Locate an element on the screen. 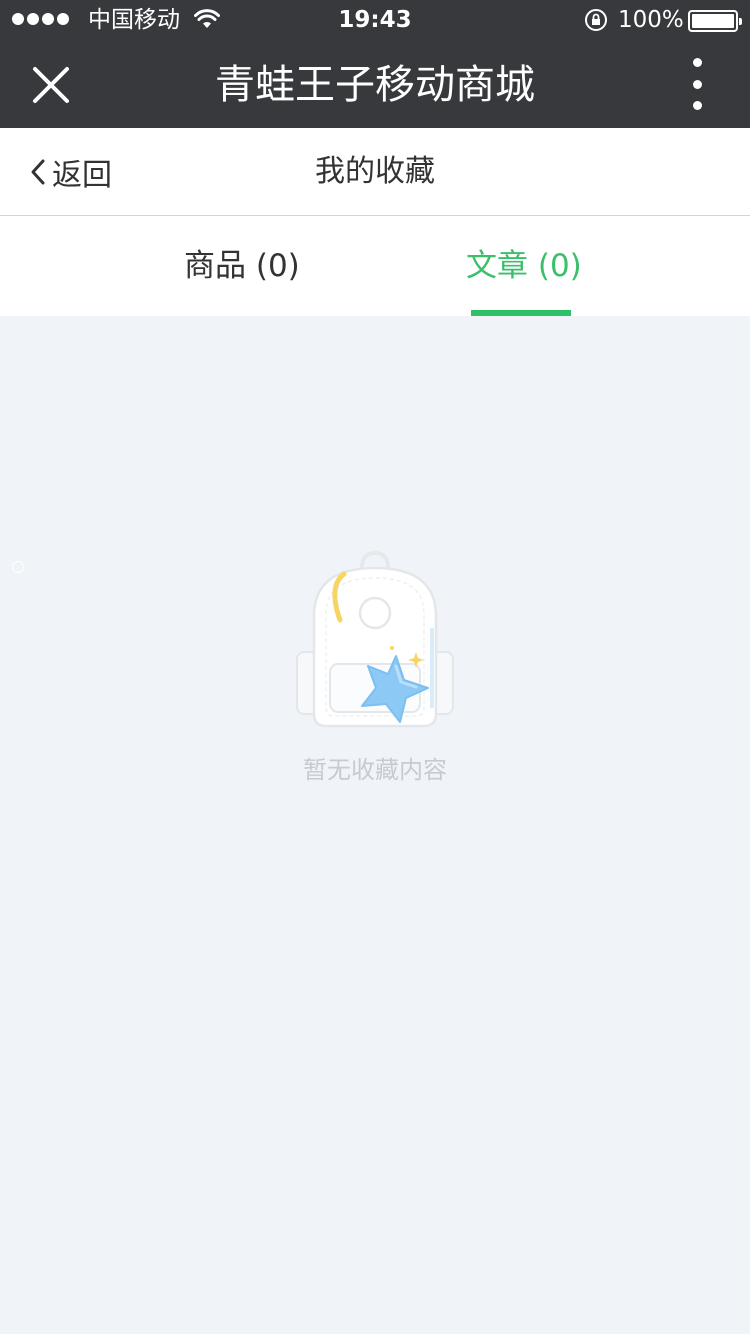 This screenshot has width=750, height=1334. tab-goods: 商品 (0) is located at coordinates (242, 266).